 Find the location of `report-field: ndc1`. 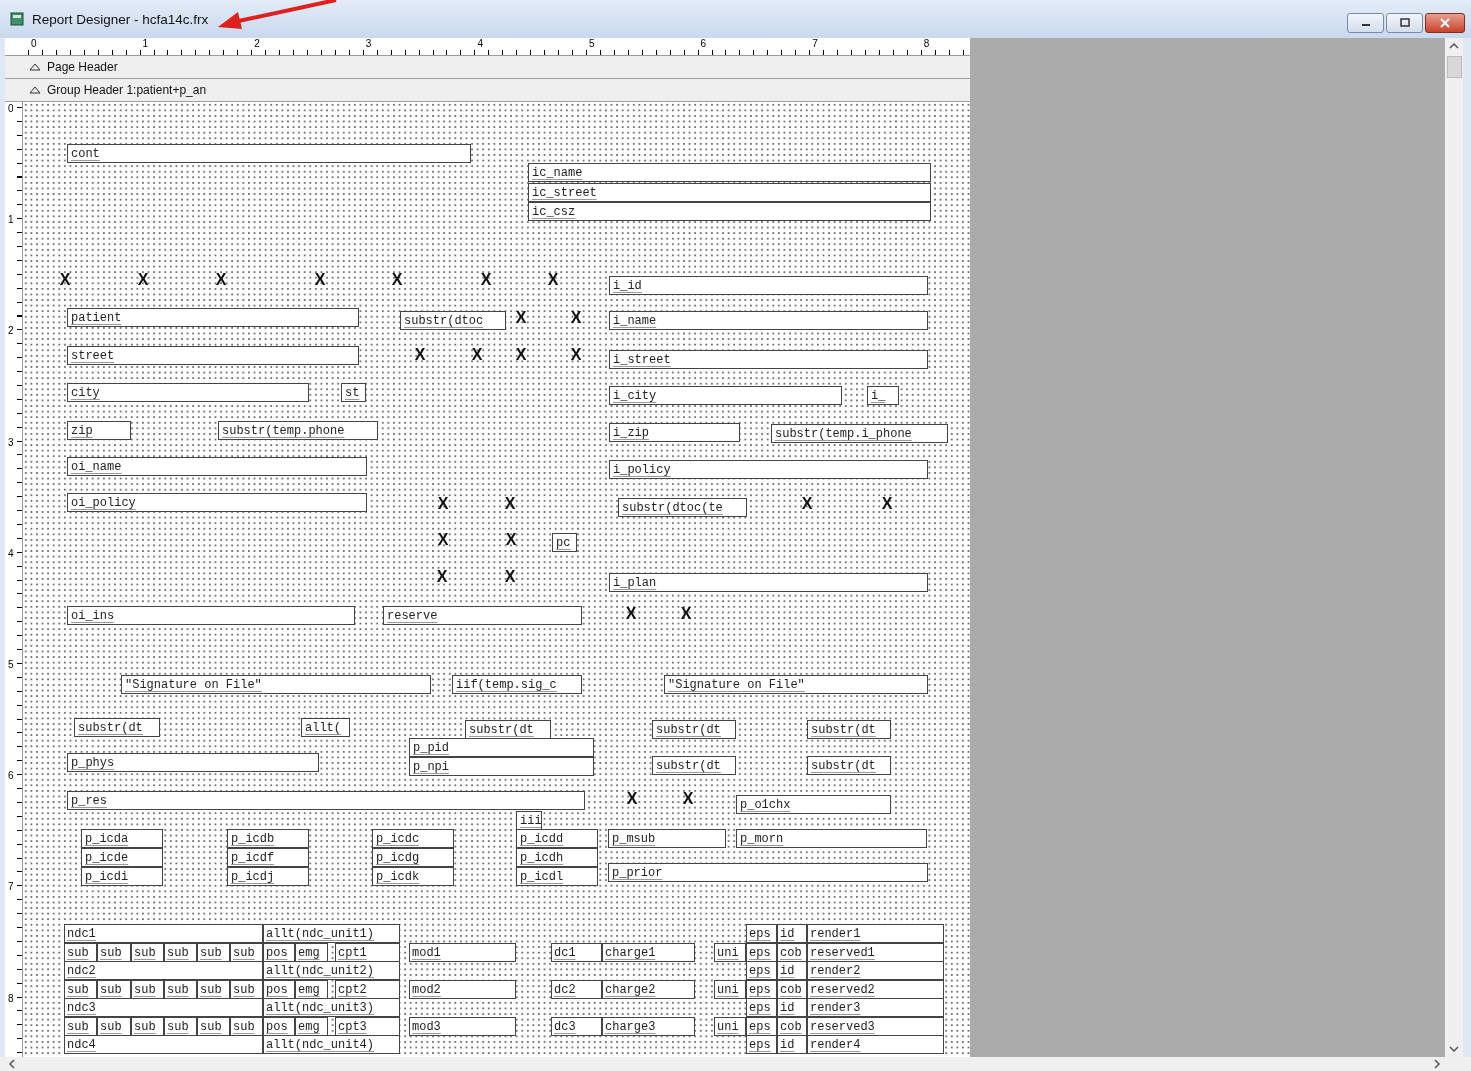

report-field: ndc1 is located at coordinates (163, 933).